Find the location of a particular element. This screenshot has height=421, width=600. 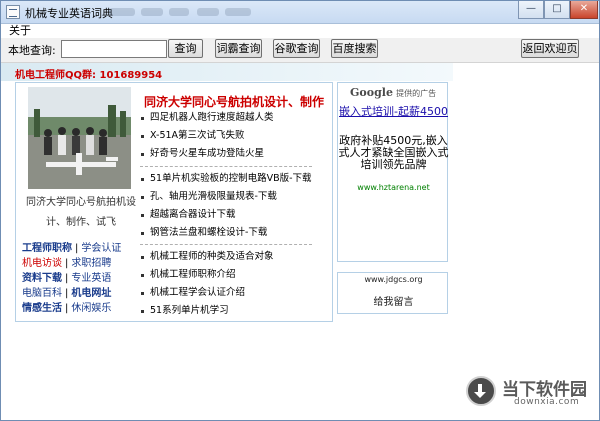

toolbar: 本地查询: 查询 词霸查询 谷歌查询 百度搜索 返回欢迎页 is located at coordinates (300, 50).